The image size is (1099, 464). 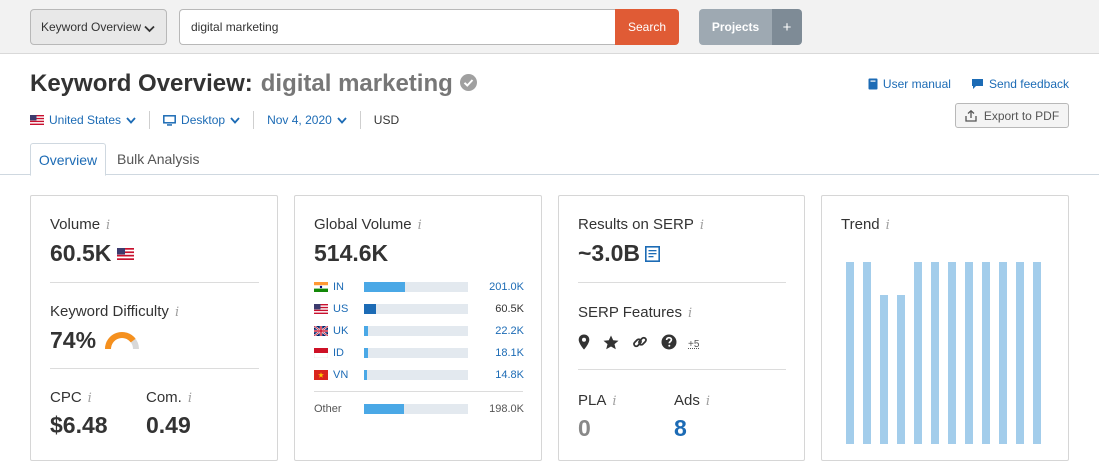 I want to click on ads-value: 8, so click(x=680, y=428).